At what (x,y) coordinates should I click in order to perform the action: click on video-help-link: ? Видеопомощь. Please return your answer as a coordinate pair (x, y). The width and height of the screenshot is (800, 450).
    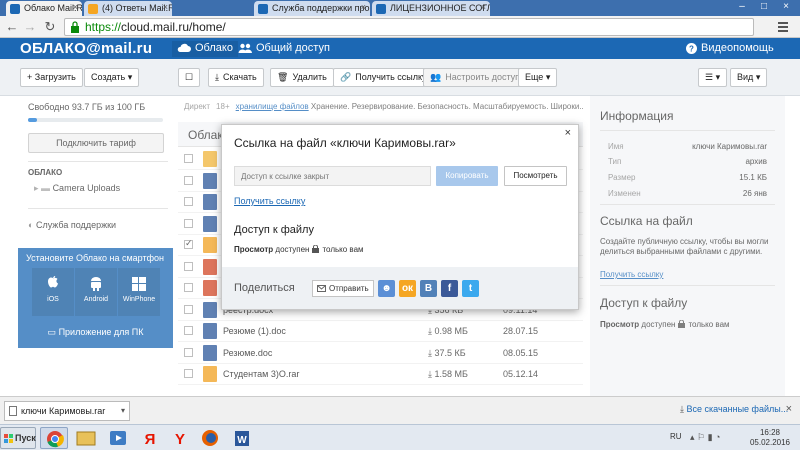
    Looking at the image, I should click on (730, 49).